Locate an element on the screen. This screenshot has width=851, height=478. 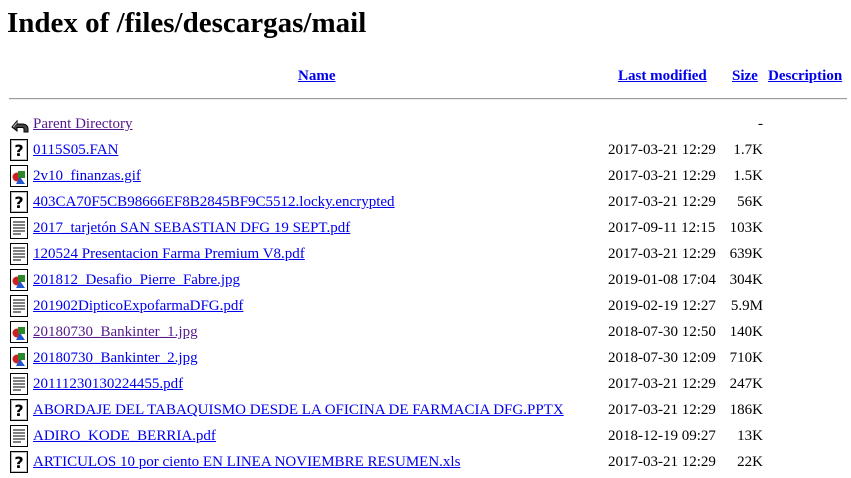
file-link: 201812_Desafio_Pierre_Fabre.jpg is located at coordinates (136, 280).